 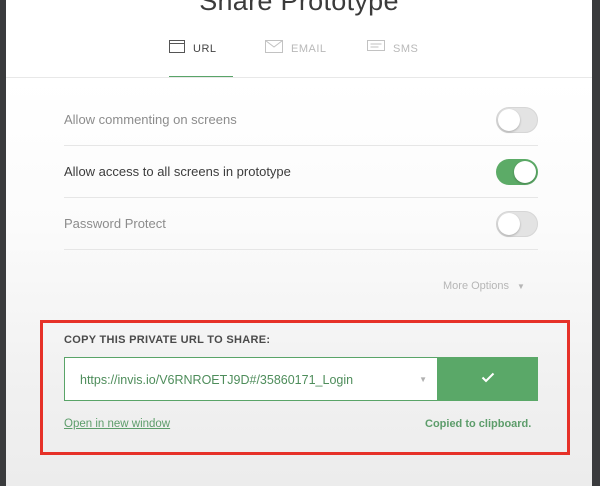 What do you see at coordinates (177, 48) in the screenshot?
I see `browser-window-icon` at bounding box center [177, 48].